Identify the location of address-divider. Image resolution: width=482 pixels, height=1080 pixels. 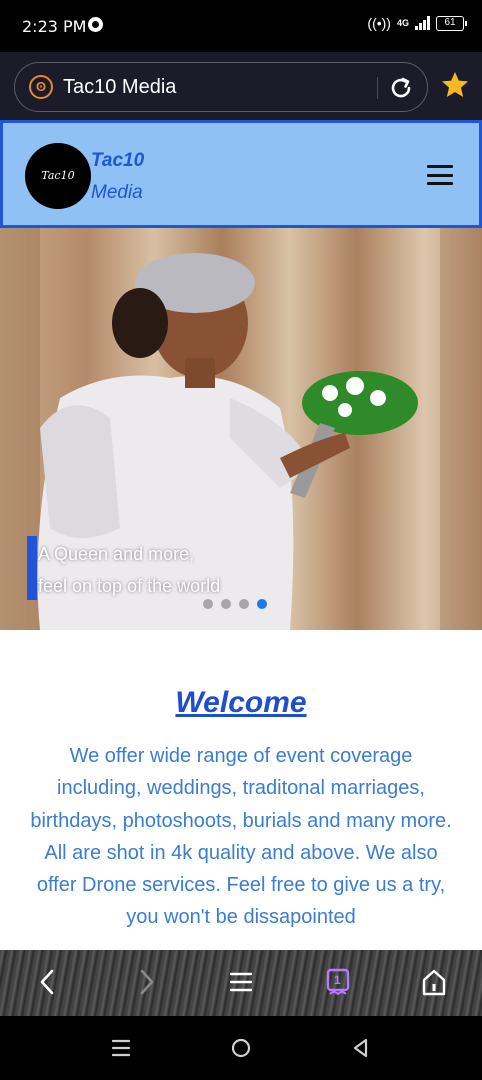
(377, 88).